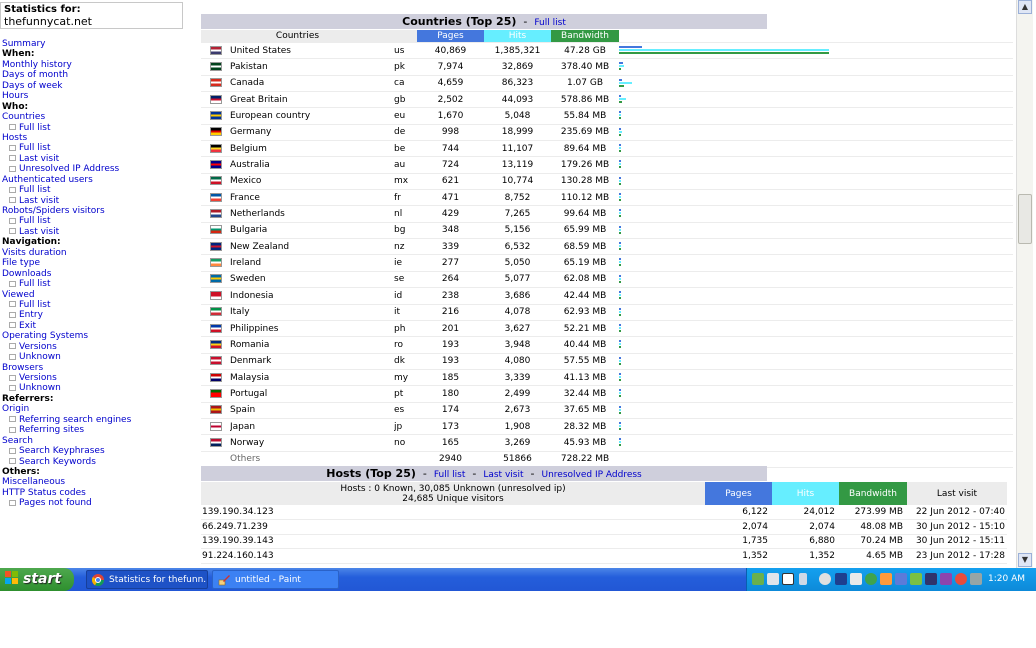  I want to click on tray-green-icon, so click(871, 579).